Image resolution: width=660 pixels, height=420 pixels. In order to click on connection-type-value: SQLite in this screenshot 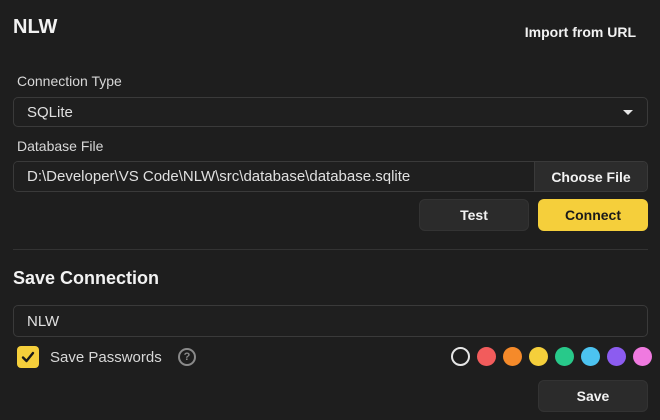, I will do `click(50, 112)`.